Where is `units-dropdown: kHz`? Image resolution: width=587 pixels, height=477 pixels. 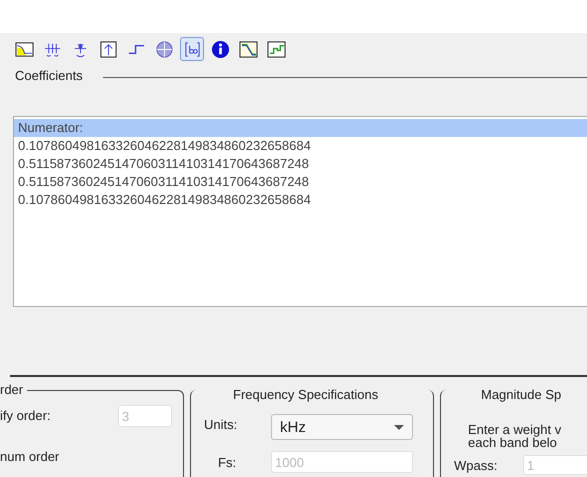
units-dropdown: kHz is located at coordinates (342, 427).